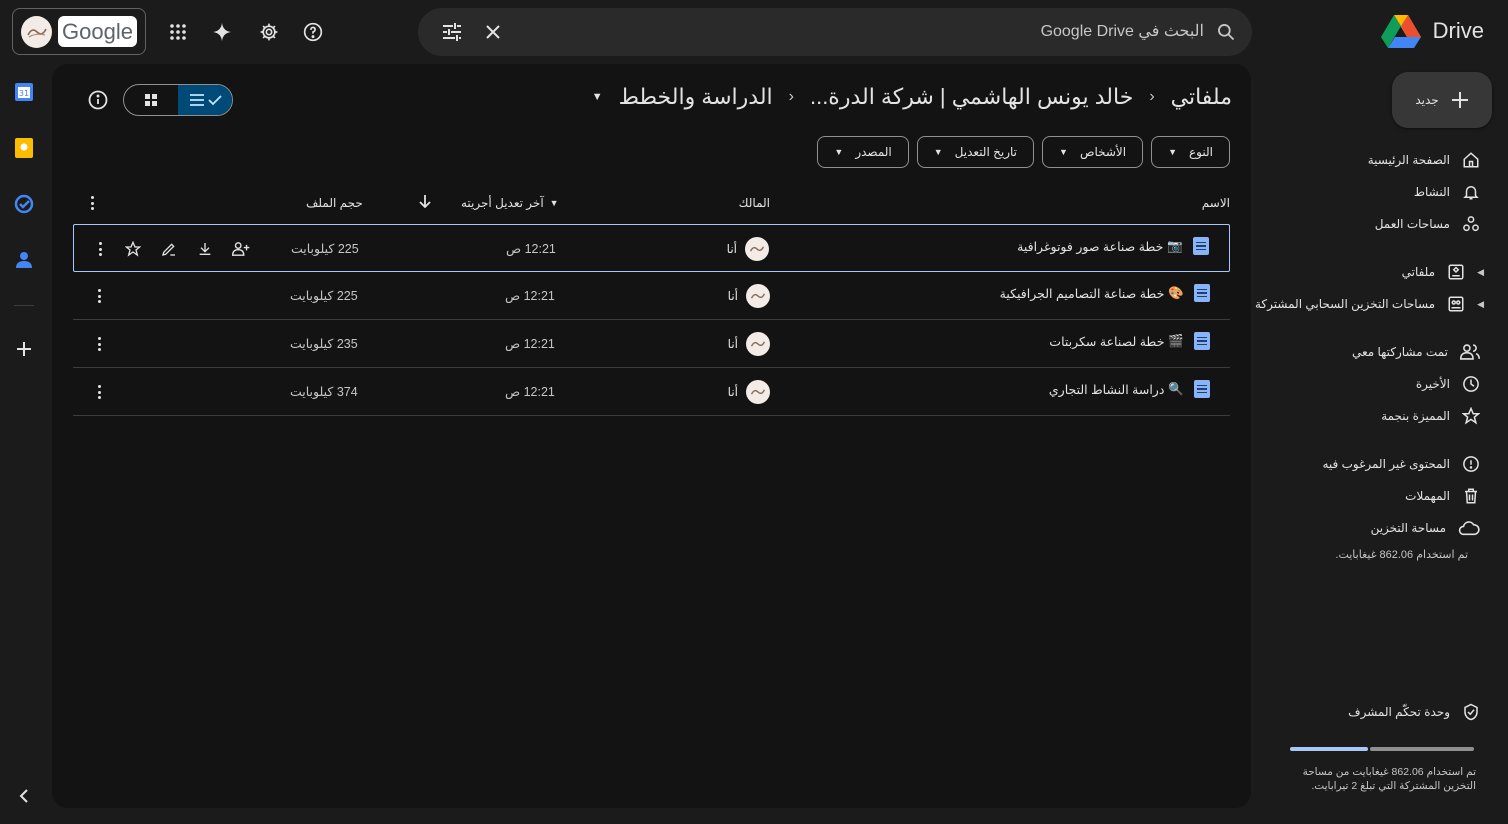  What do you see at coordinates (1470, 352) in the screenshot?
I see `shared-people-icon` at bounding box center [1470, 352].